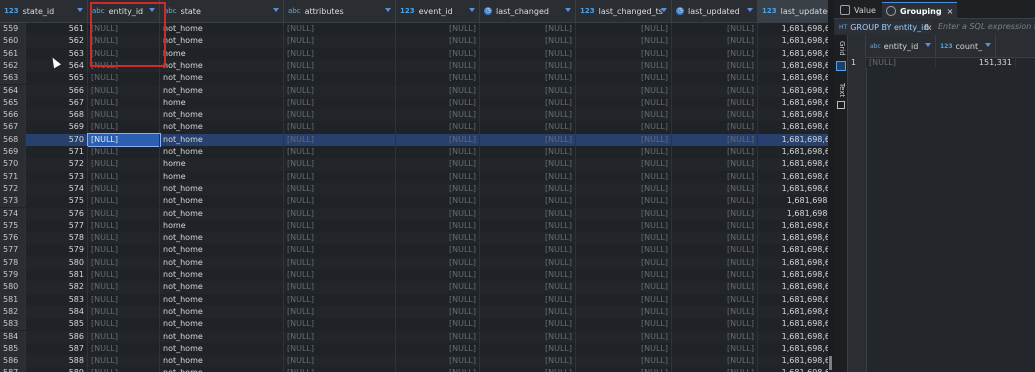 The image size is (1035, 372). What do you see at coordinates (793, 214) in the screenshot?
I see `last-updated-ts-cell: 1,681,698,698.67` at bounding box center [793, 214].